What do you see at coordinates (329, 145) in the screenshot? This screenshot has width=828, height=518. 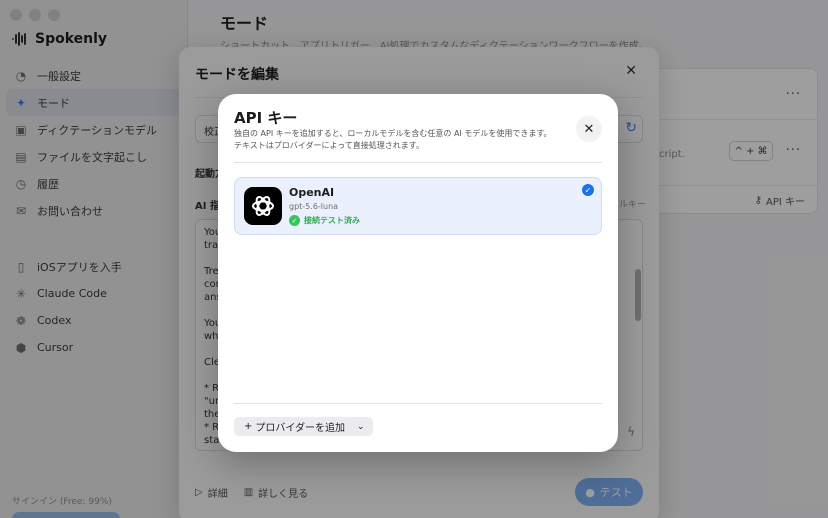 I see `description-line: テキストはプロバイダーによって直接処理されます。` at bounding box center [329, 145].